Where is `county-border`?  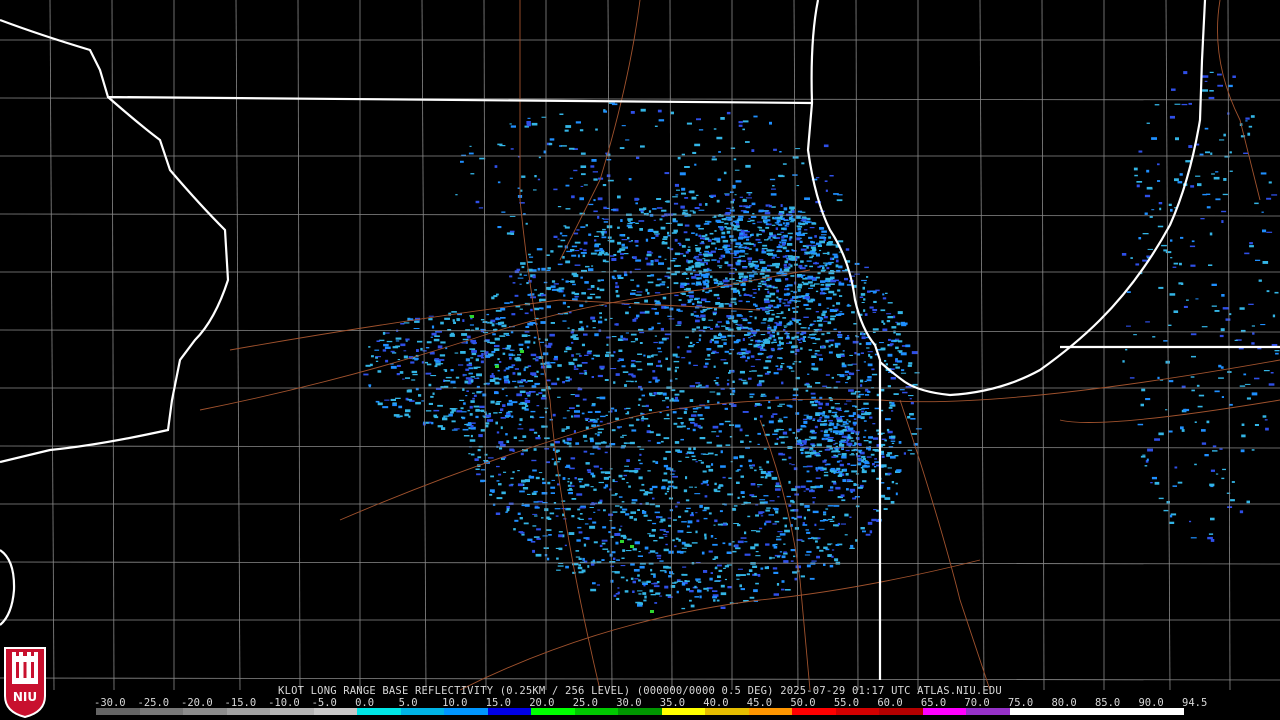
county-border is located at coordinates (485, 345).